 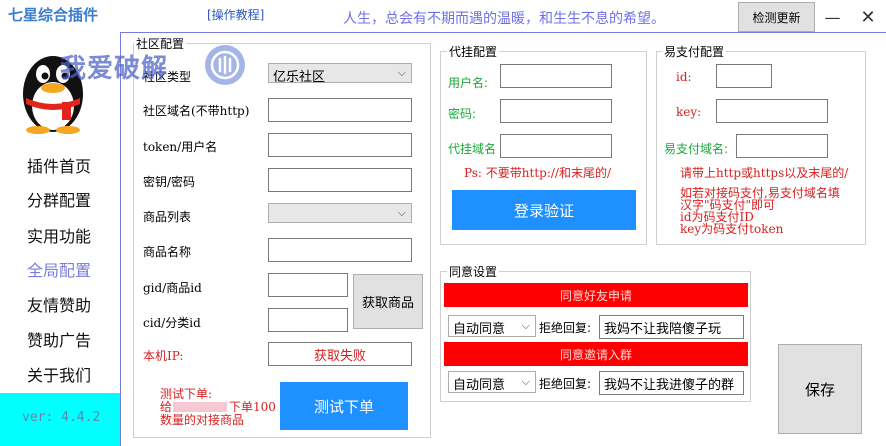 I want to click on tutorial-link: [操作教程], so click(x=235, y=14).